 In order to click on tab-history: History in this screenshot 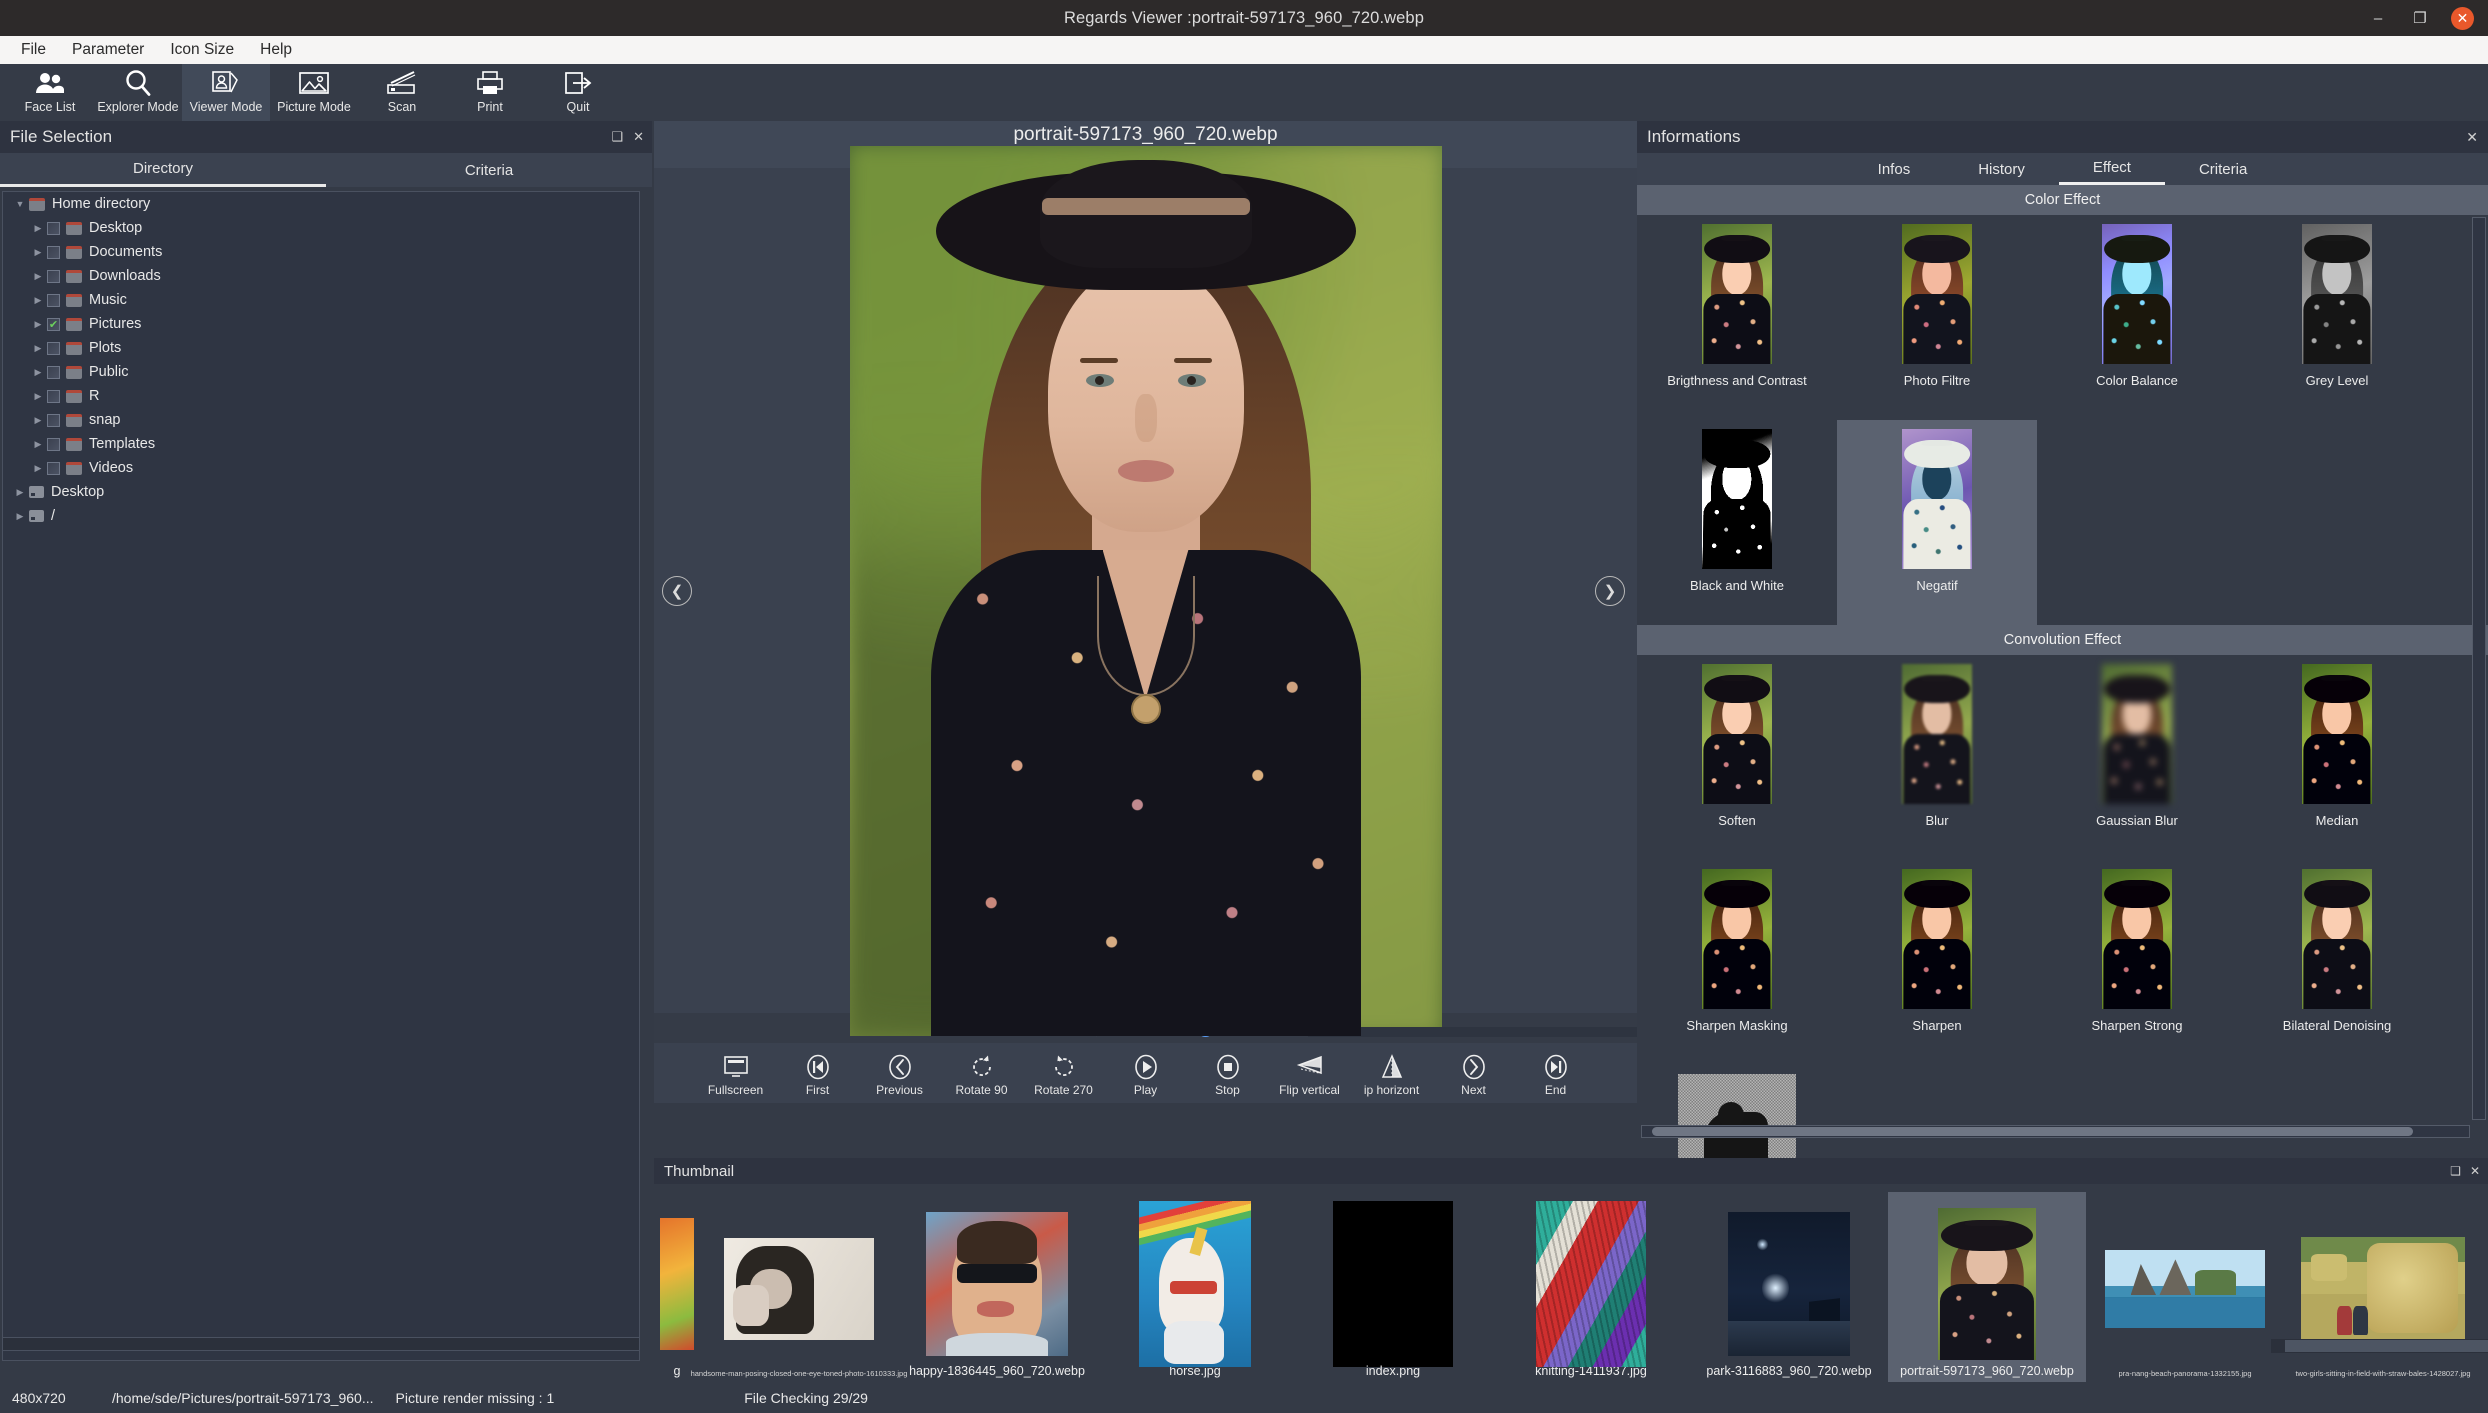, I will do `click(2001, 169)`.